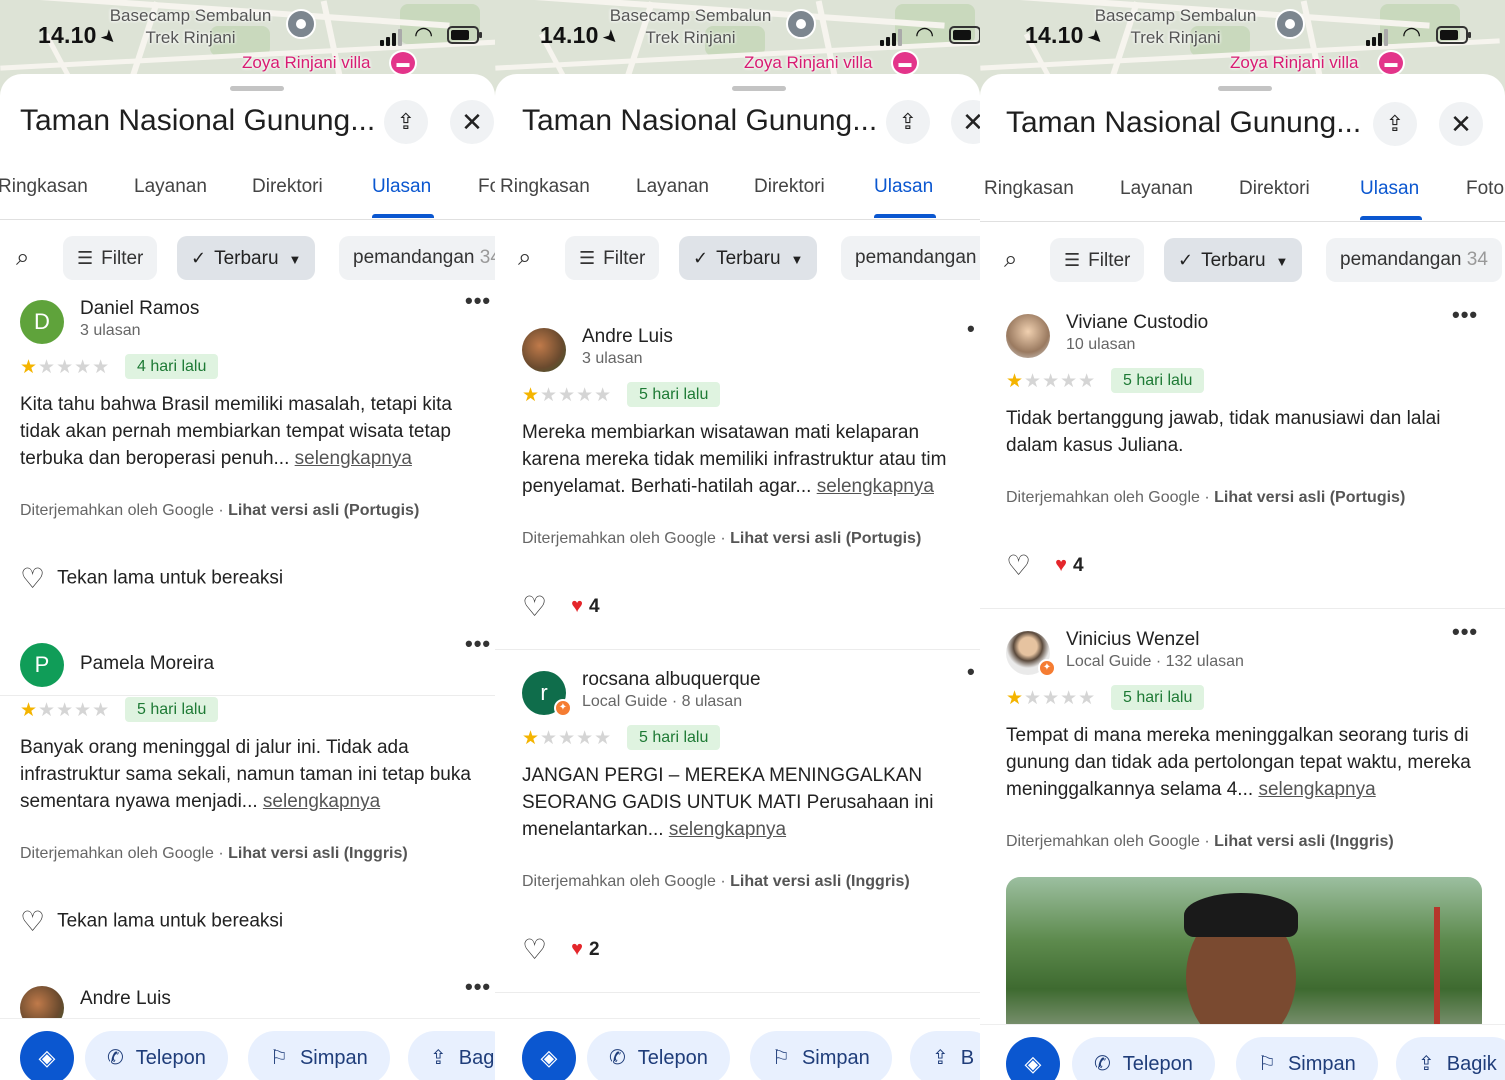 The height and width of the screenshot is (1080, 1505). I want to click on share-action-button: ⇪ Bagik, so click(1450, 1058).